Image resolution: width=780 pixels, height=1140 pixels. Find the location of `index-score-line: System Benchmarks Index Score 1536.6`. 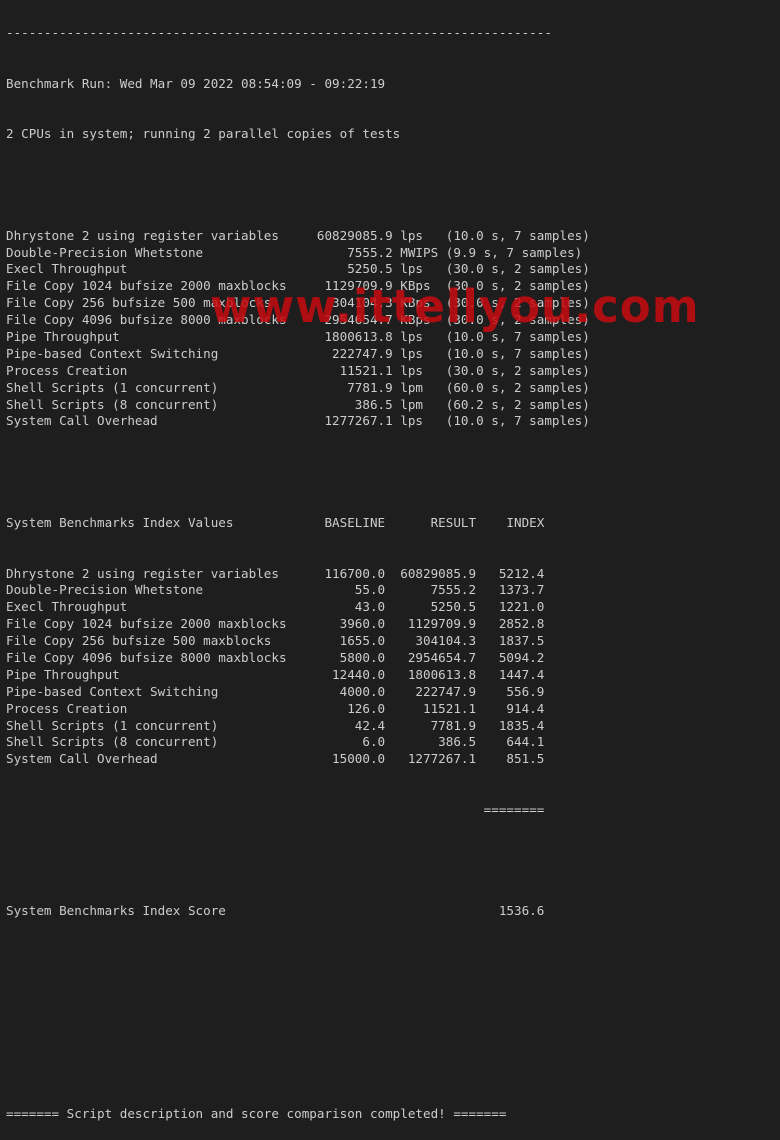

index-score-line: System Benchmarks Index Score 1536.6 is located at coordinates (275, 911).